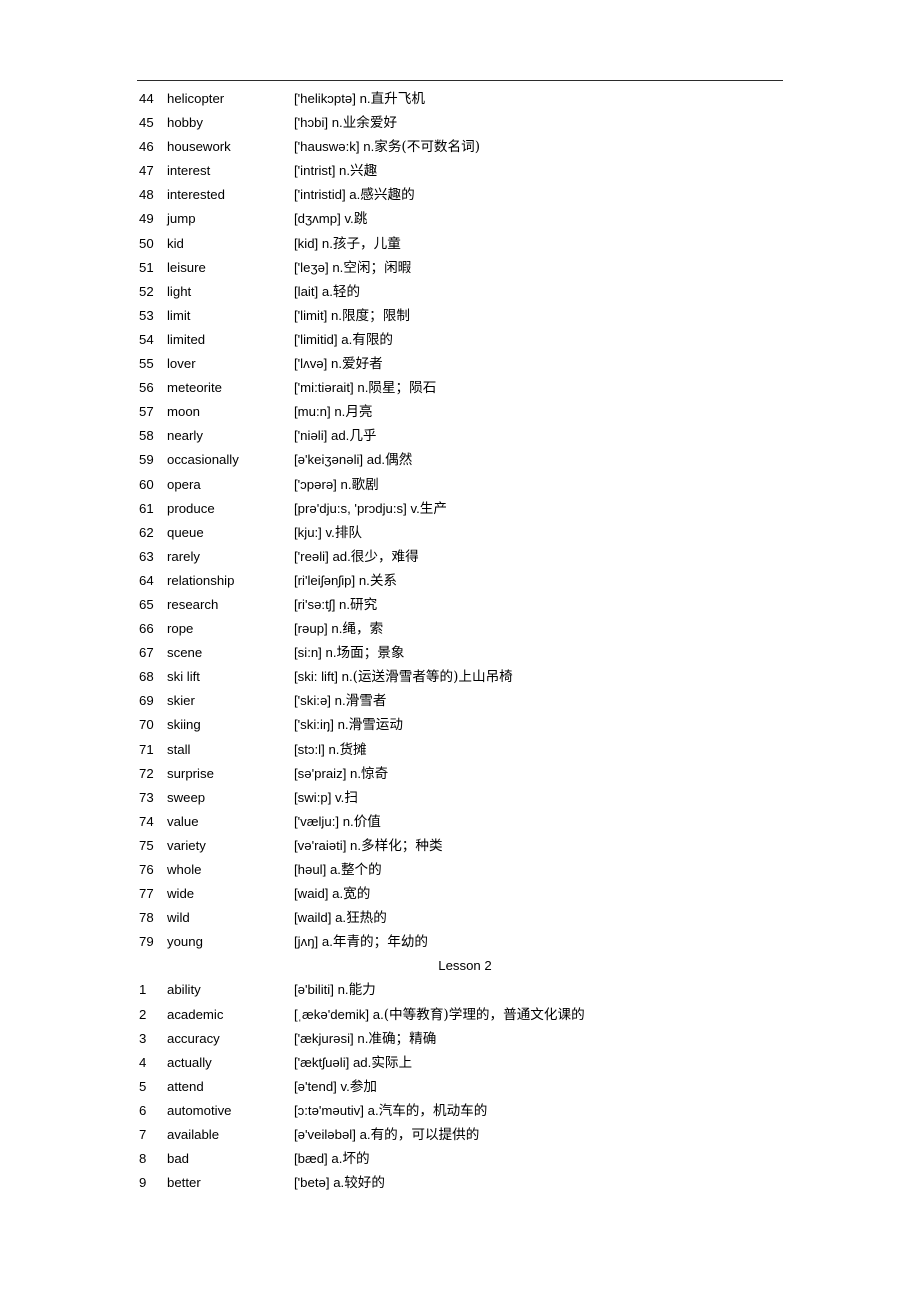 This screenshot has height=1302, width=920. Describe the element at coordinates (325, 98) in the screenshot. I see `entry-phonetic: ['helikɔptə]` at that location.